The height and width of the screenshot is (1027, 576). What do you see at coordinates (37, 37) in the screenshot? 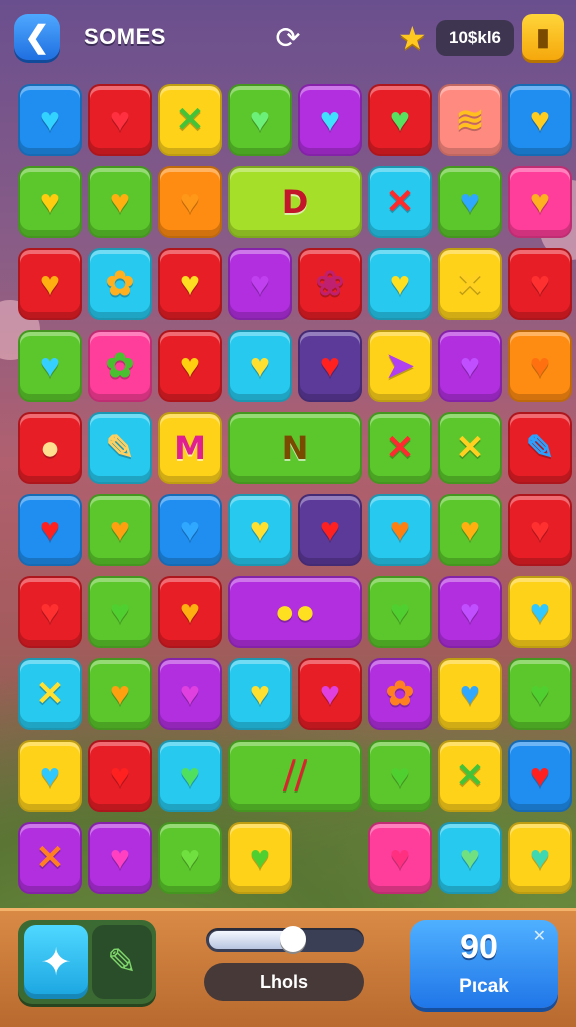
I see `back-button: ❮` at bounding box center [37, 37].